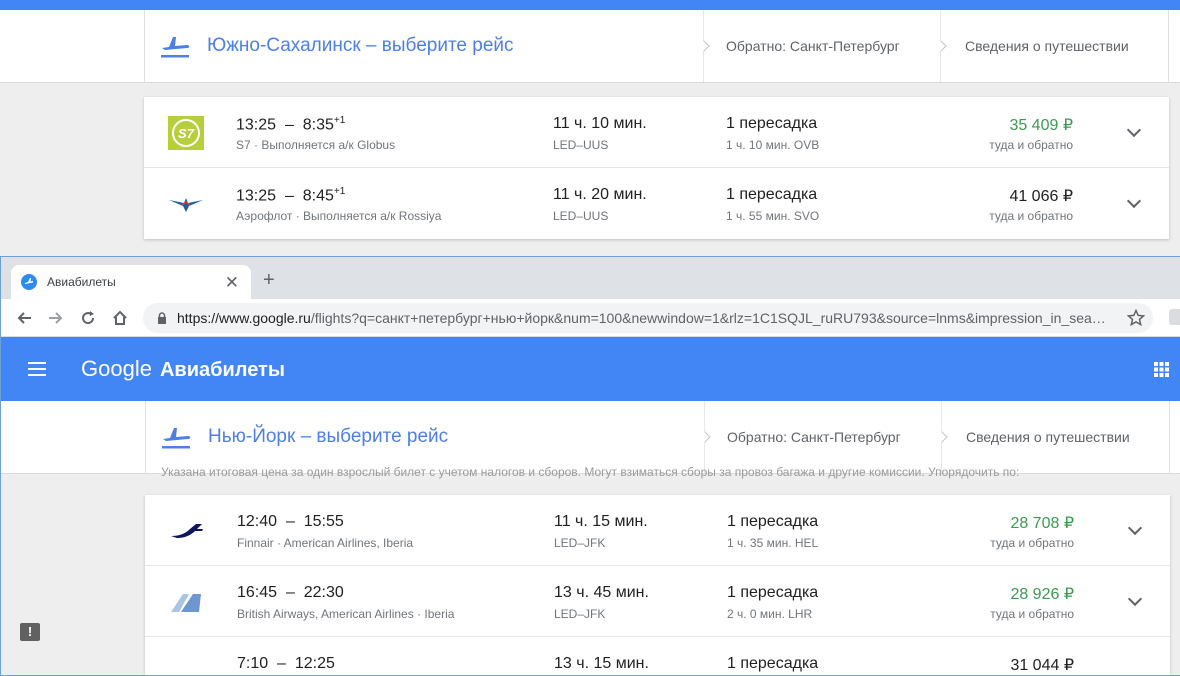 The width and height of the screenshot is (1180, 676). I want to click on finnair-logo, so click(187, 531).